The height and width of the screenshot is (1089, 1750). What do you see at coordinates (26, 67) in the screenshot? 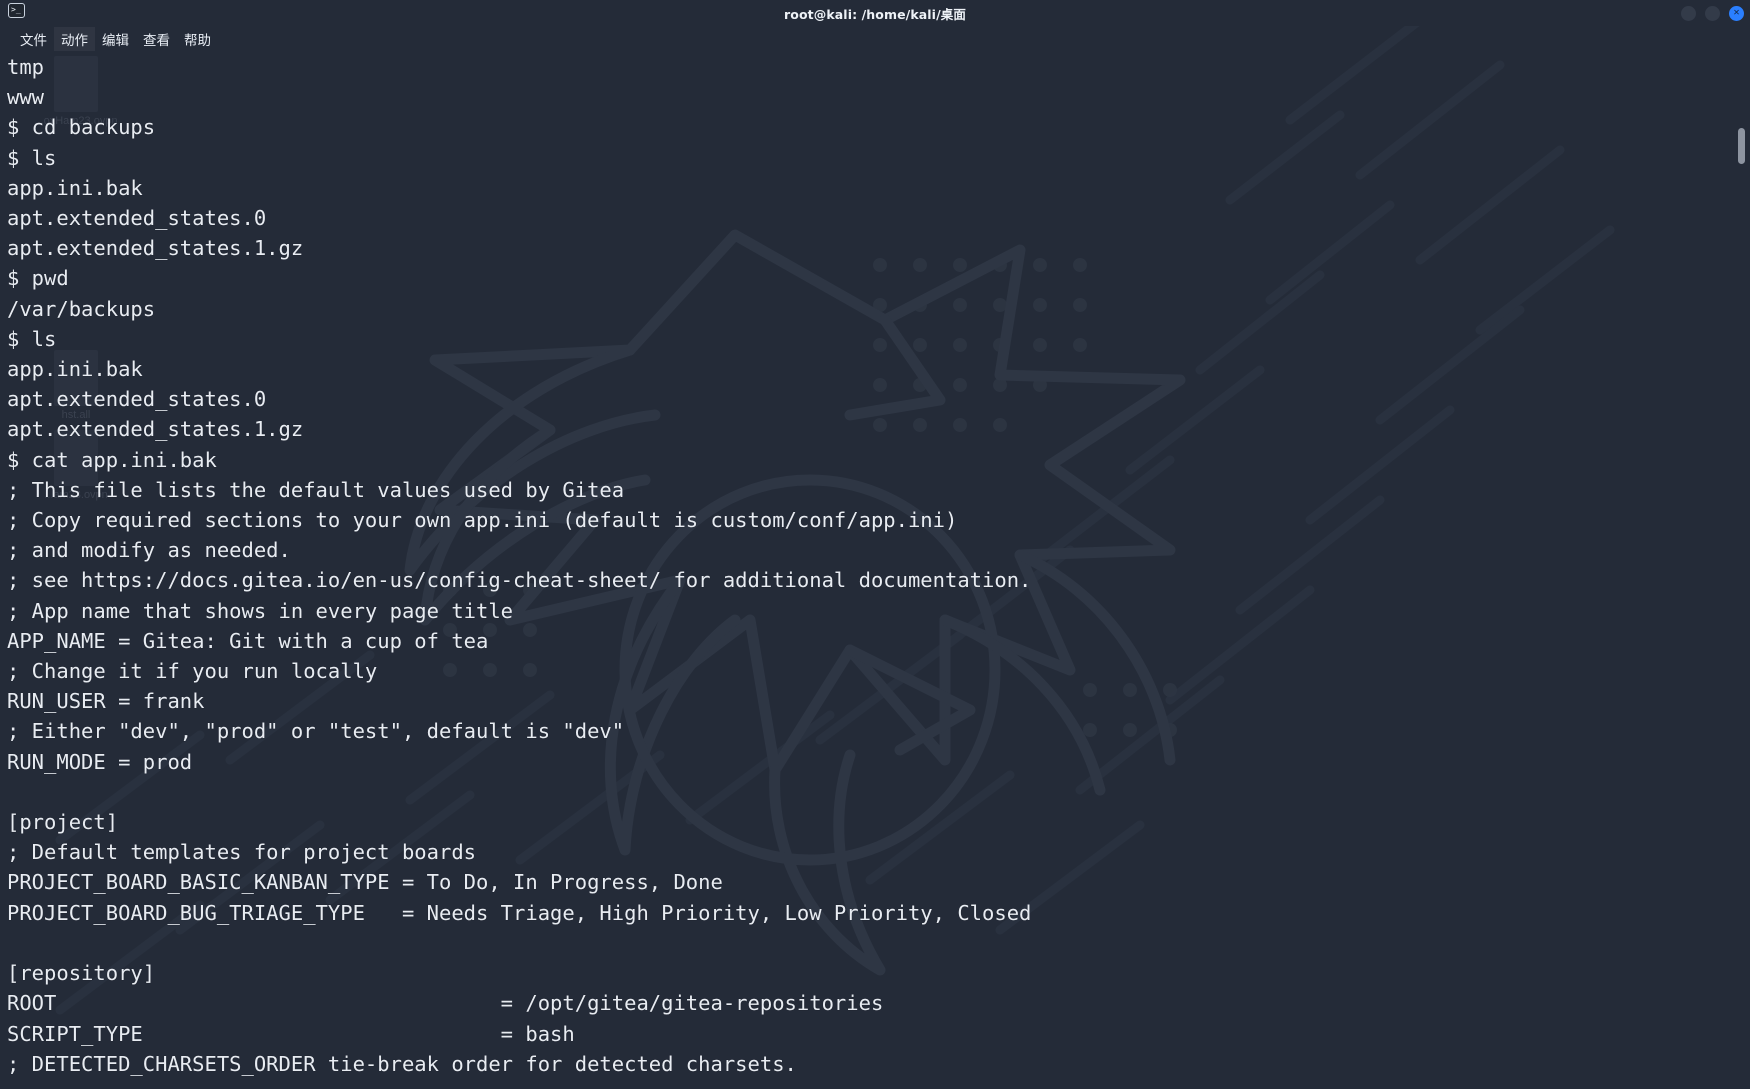
I see `terminal-line: tmp` at bounding box center [26, 67].